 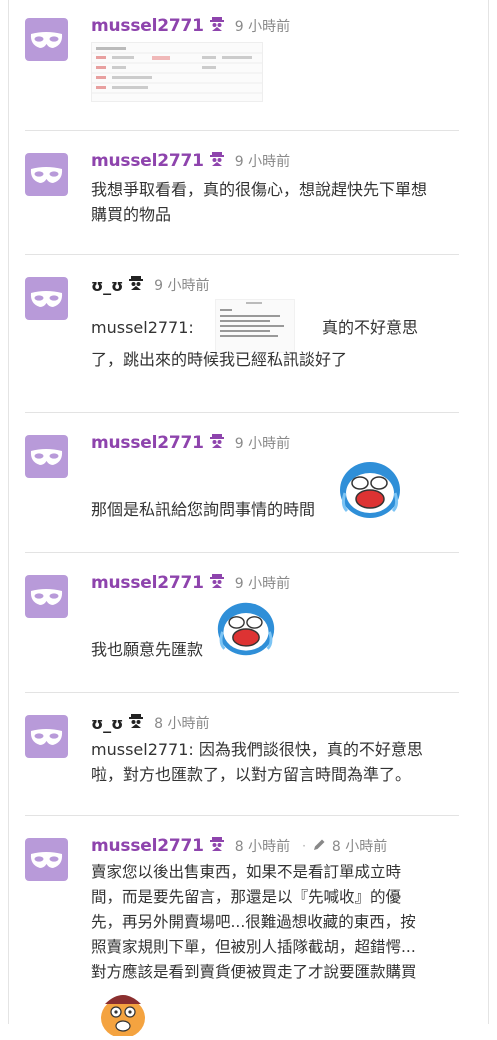 What do you see at coordinates (257, 749) in the screenshot?
I see `comment-line: mussel2771: 因為我們談很快，真的不好意思` at bounding box center [257, 749].